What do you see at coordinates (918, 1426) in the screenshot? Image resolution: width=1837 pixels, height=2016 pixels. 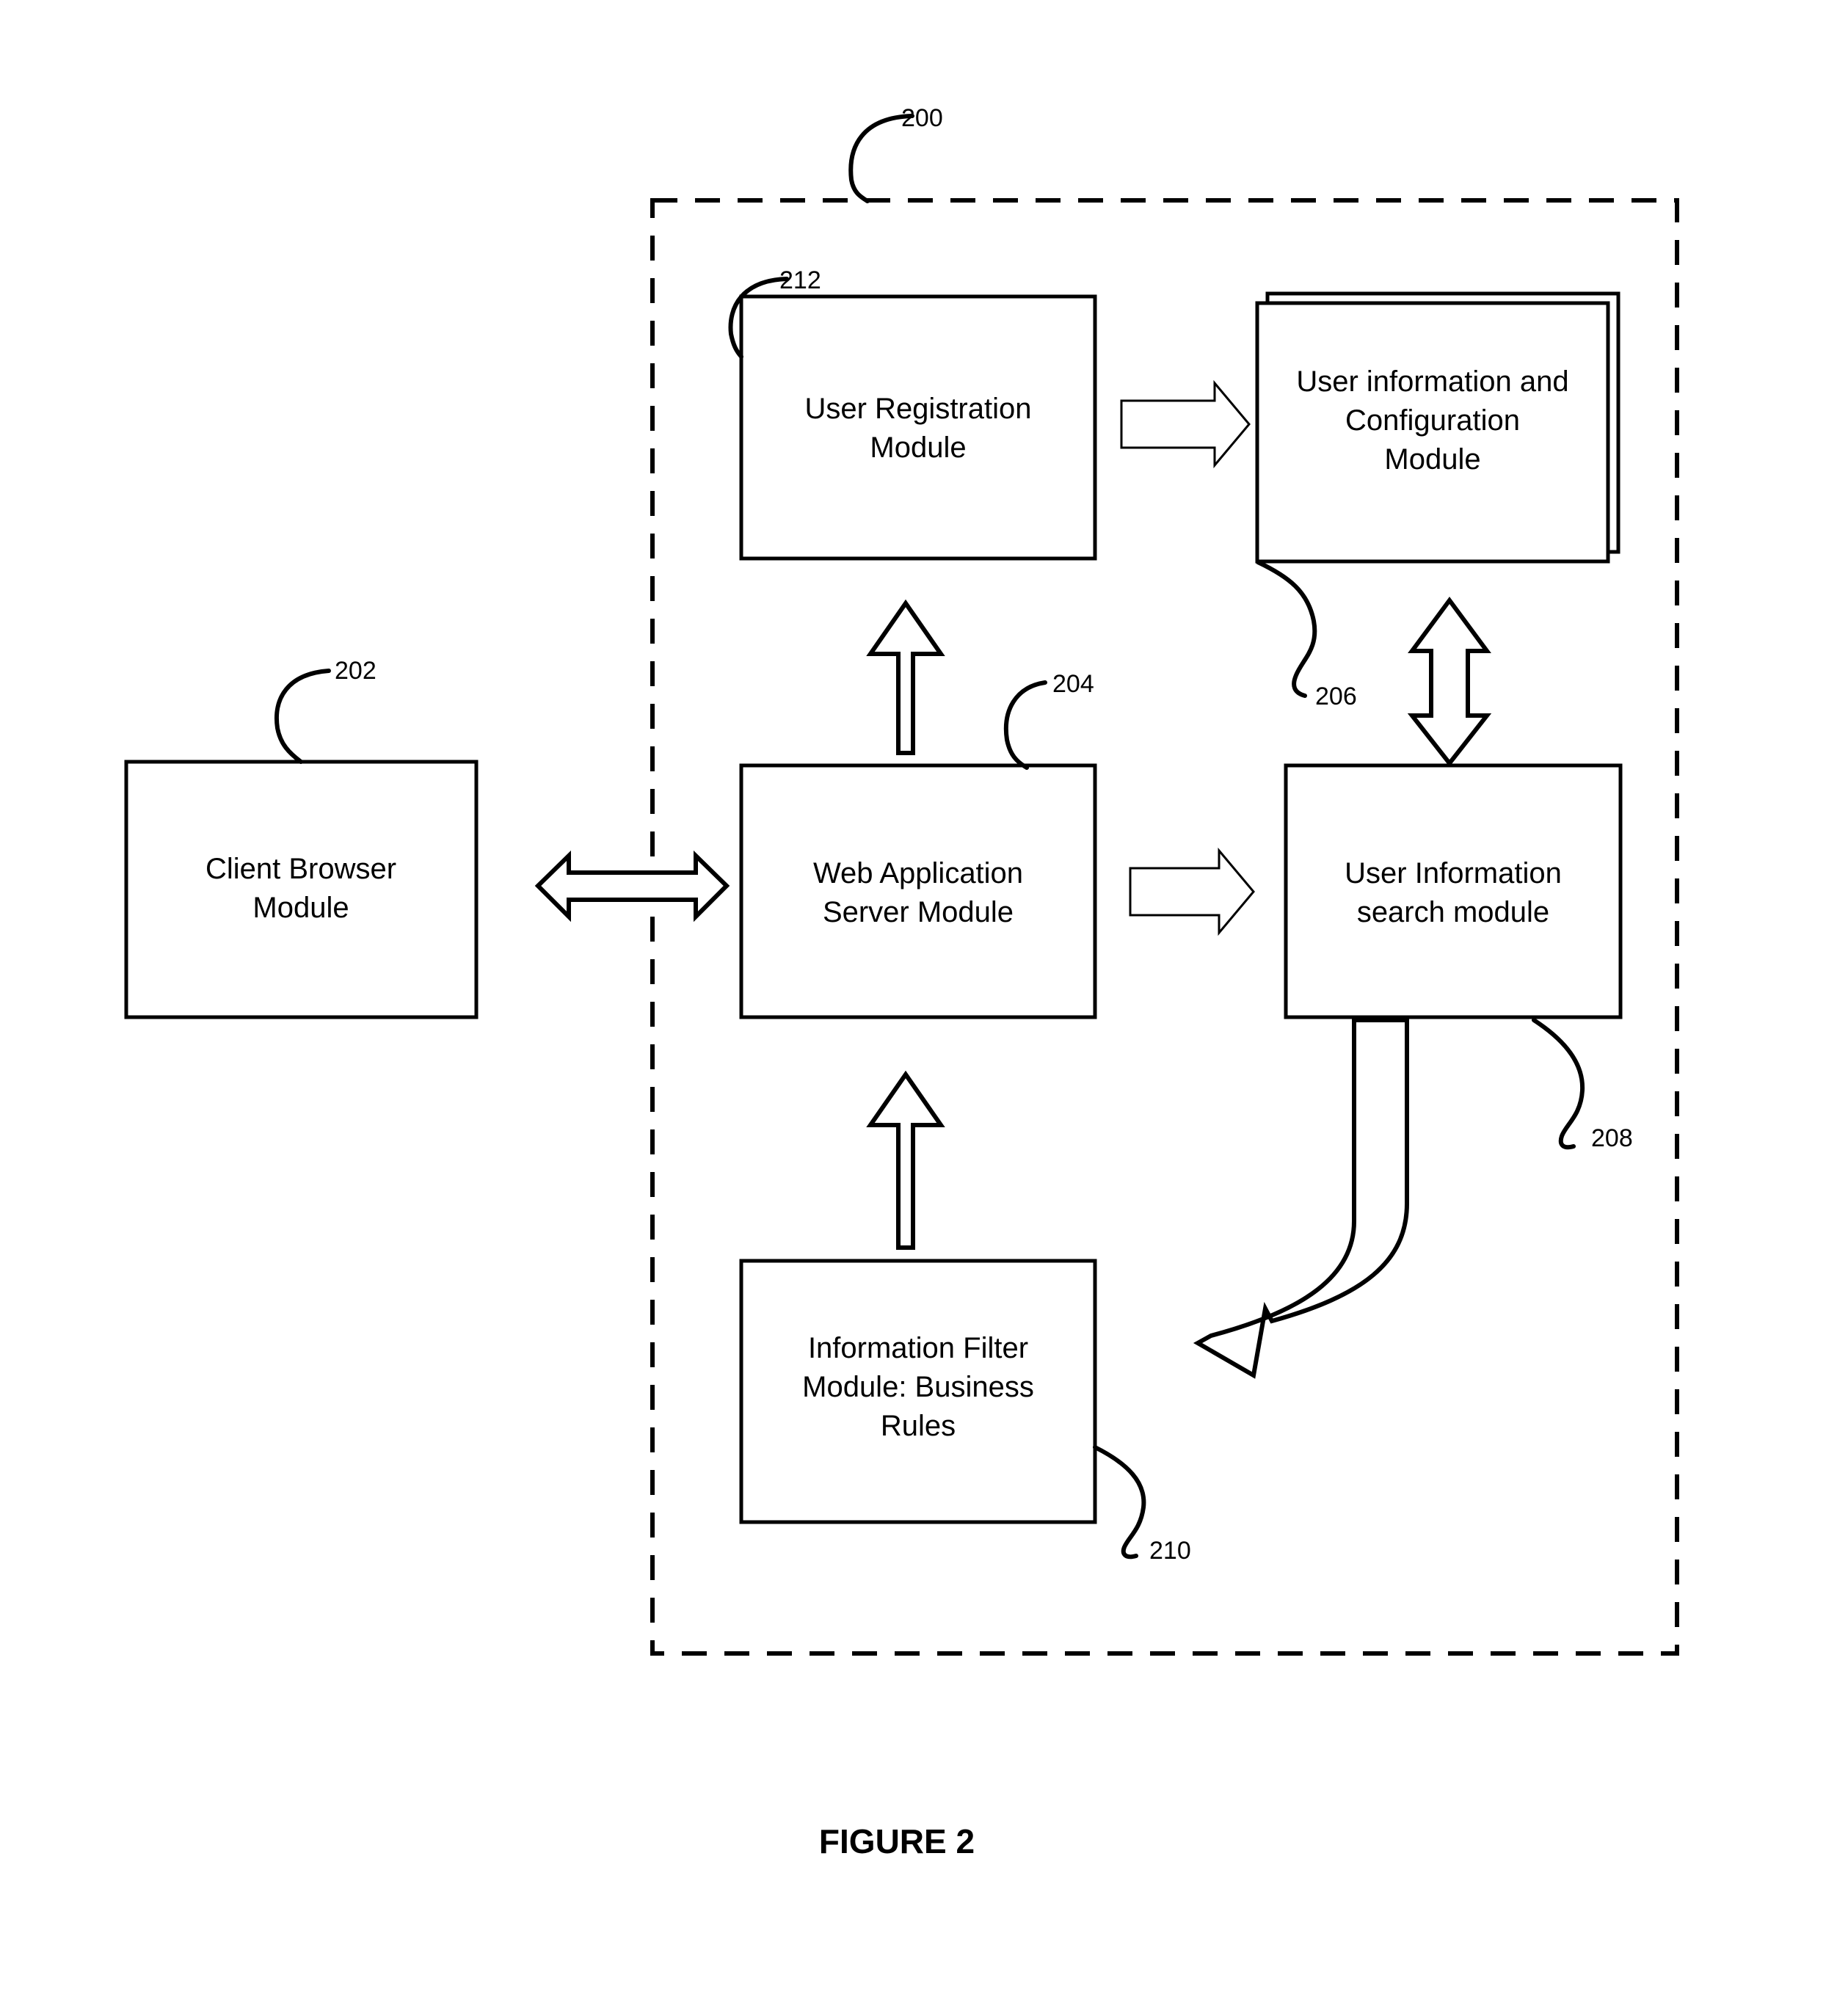 I see `information-filter-module-label-line3: Rules` at bounding box center [918, 1426].